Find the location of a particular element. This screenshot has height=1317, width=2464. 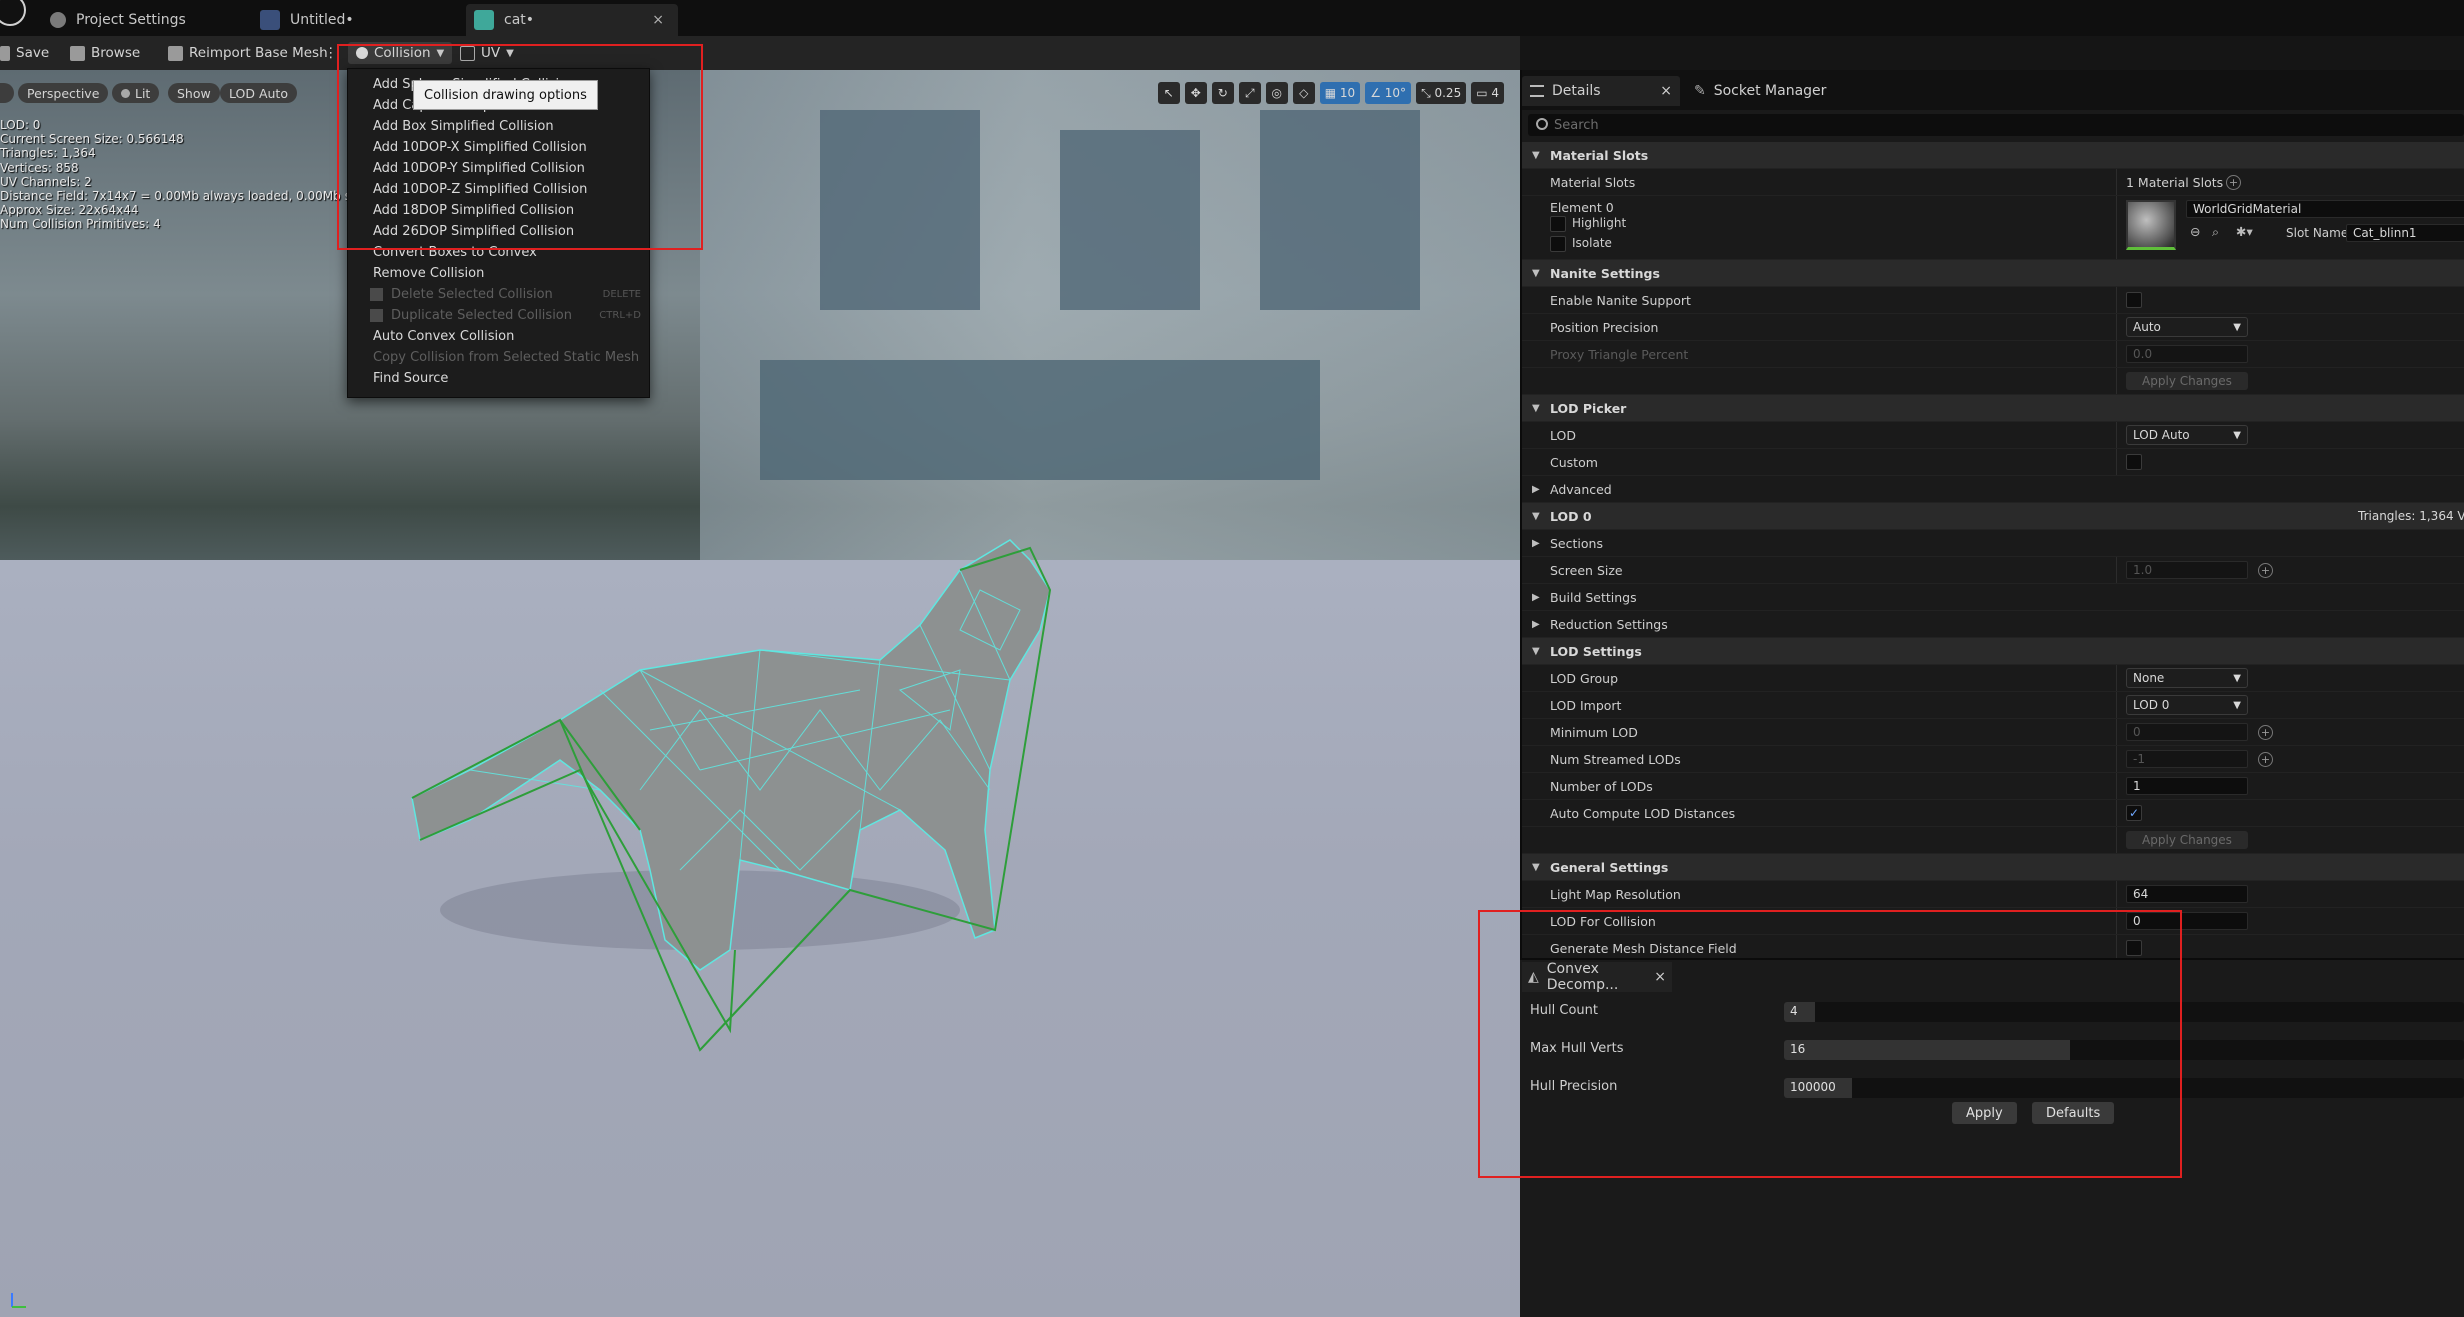

save-button: Save is located at coordinates (24, 53).